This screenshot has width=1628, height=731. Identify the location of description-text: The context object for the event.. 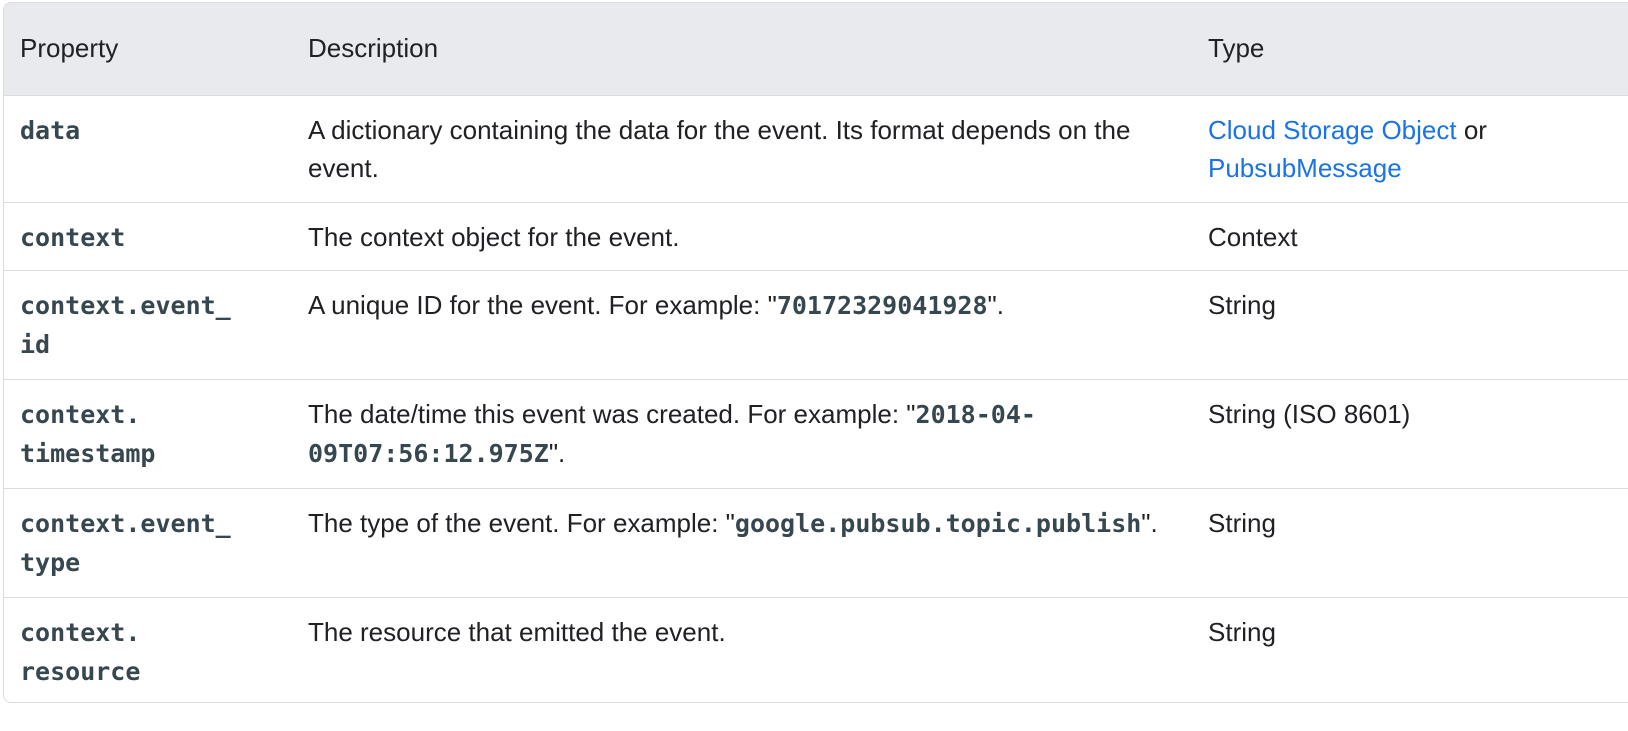
(494, 236).